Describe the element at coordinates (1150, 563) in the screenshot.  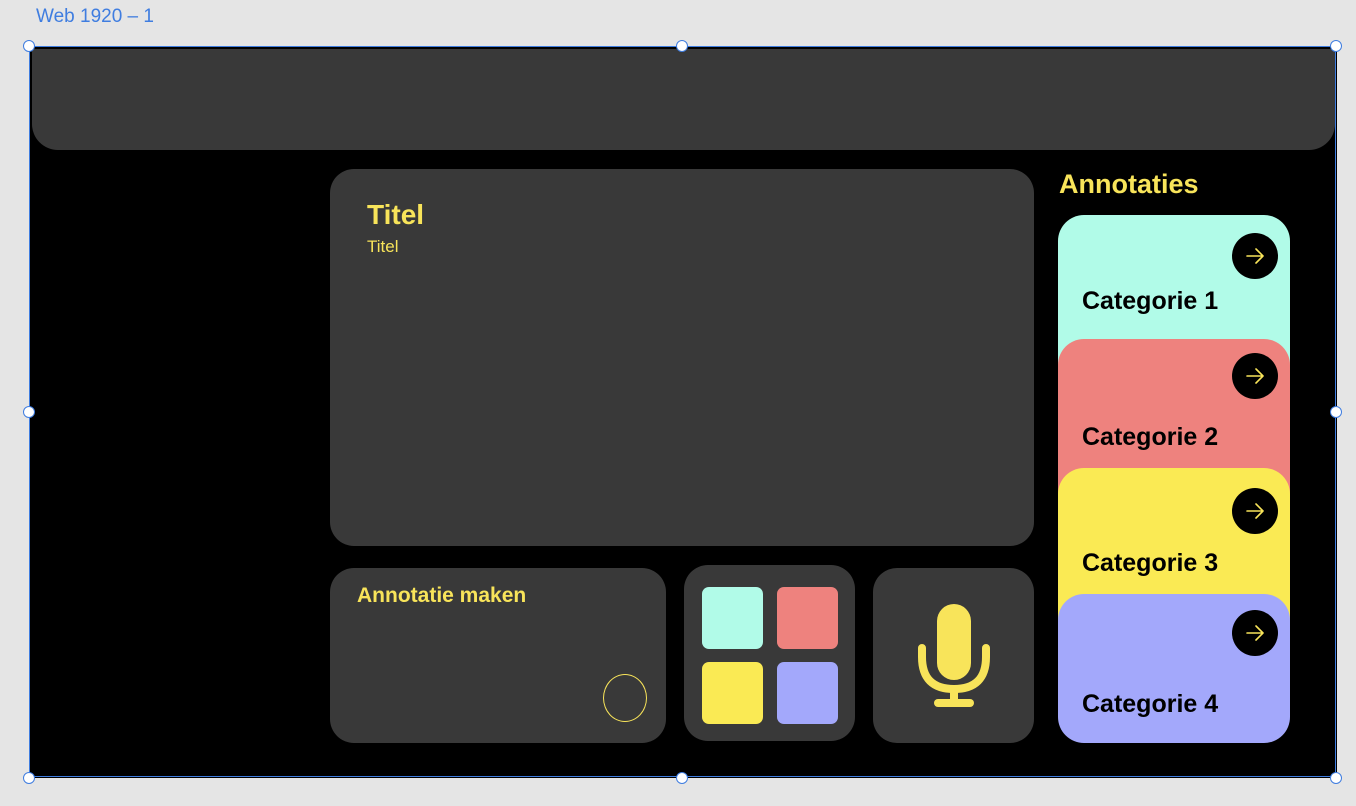
I see `category-label: Categorie 3` at that location.